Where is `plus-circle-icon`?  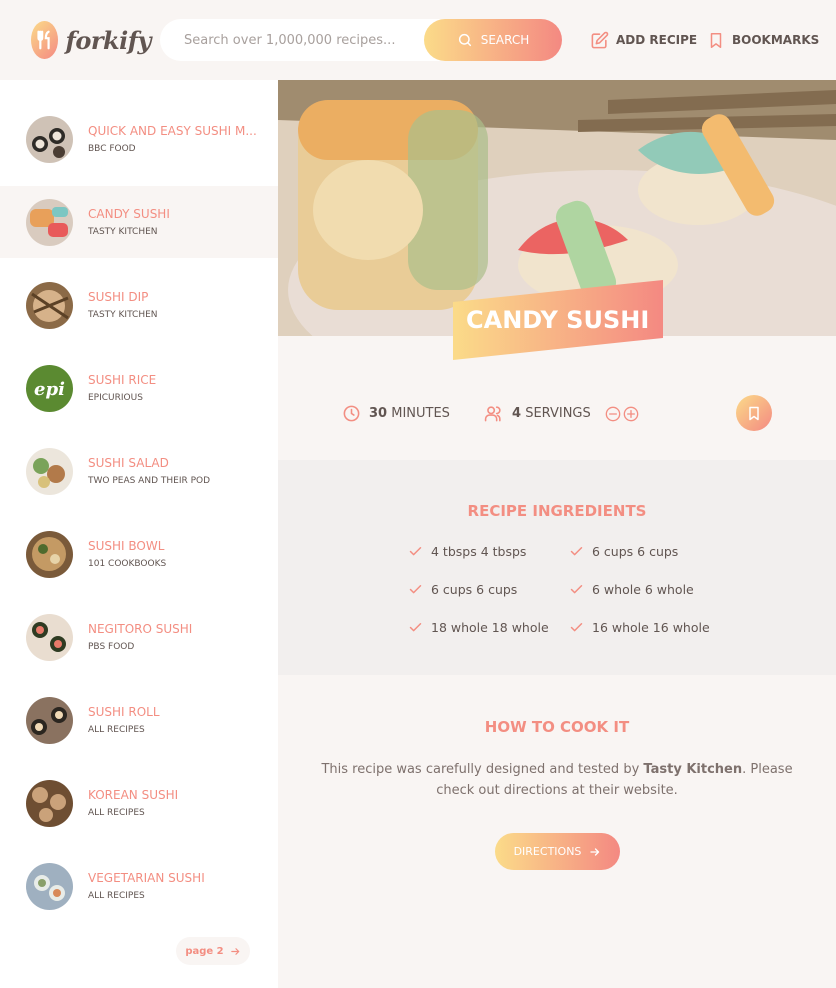
plus-circle-icon is located at coordinates (631, 414).